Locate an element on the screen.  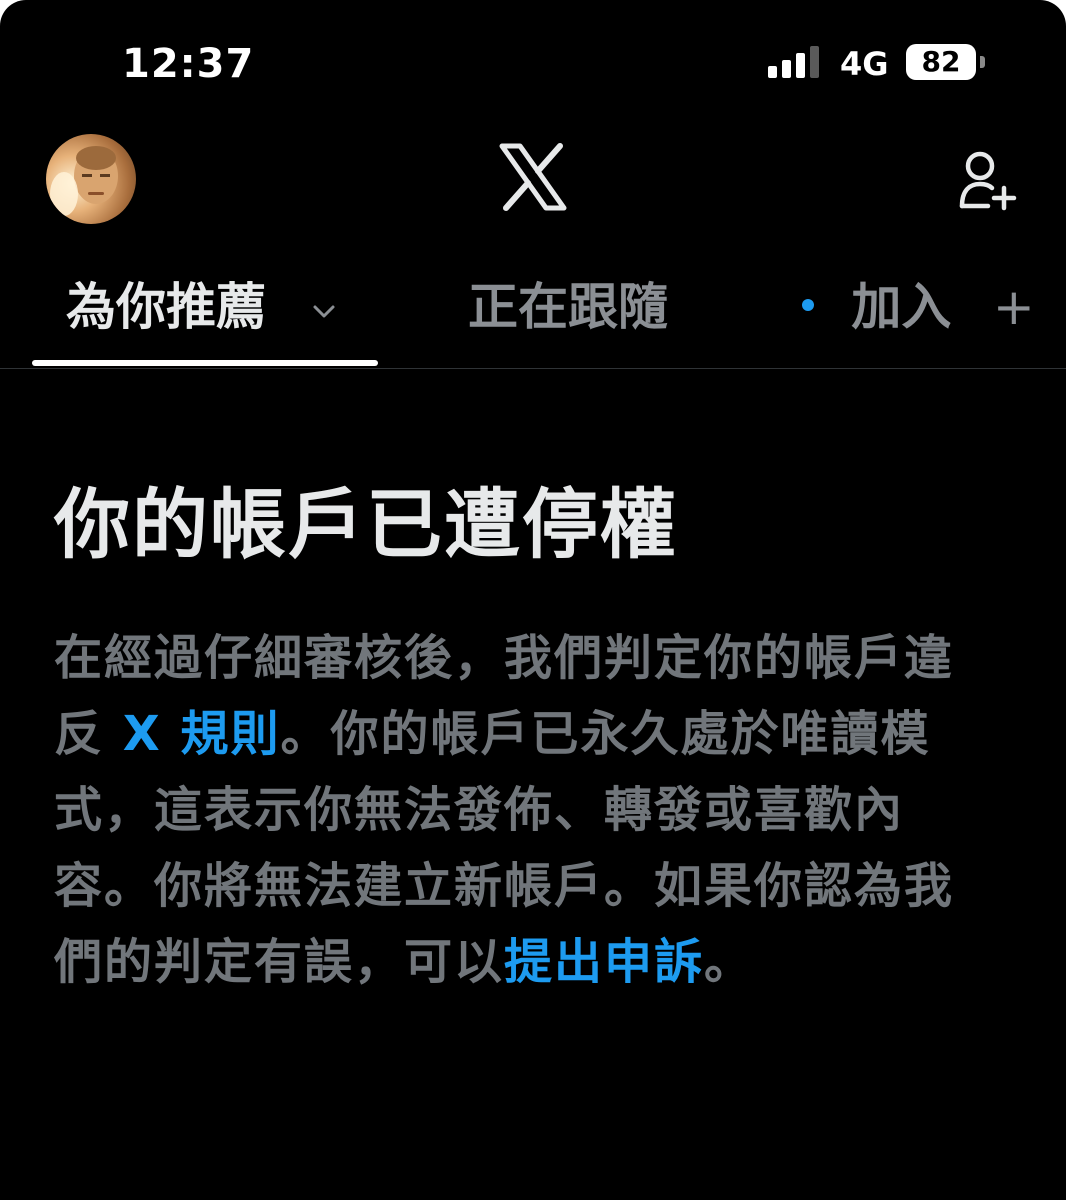
add-user-icon is located at coordinates (988, 180).